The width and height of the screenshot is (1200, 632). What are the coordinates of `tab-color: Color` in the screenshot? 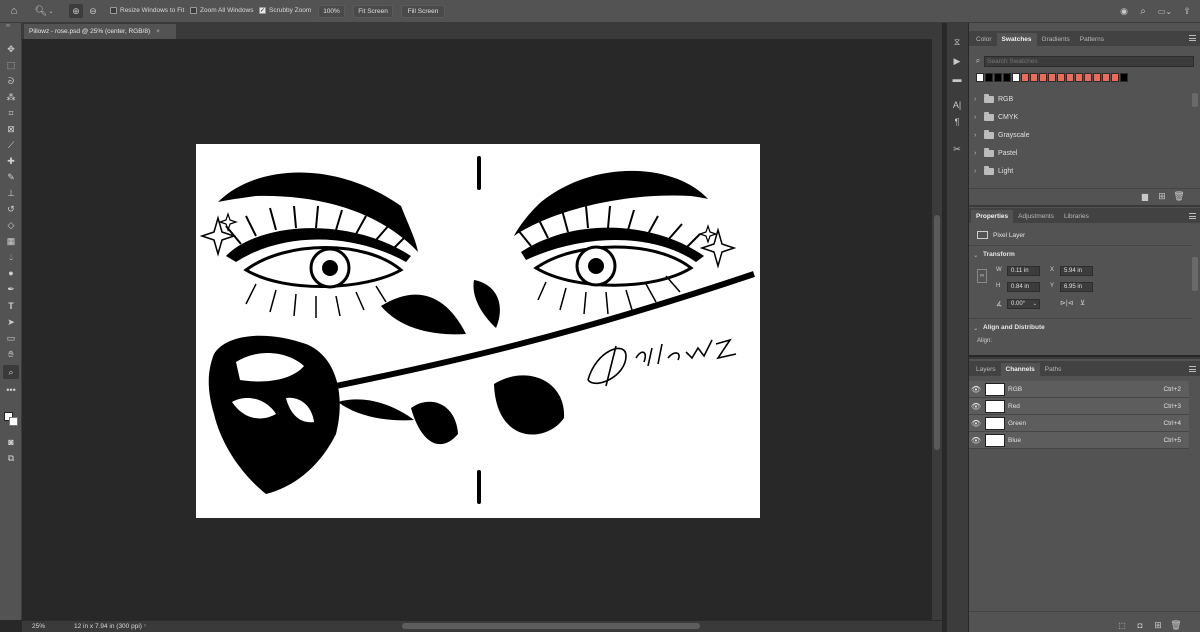 It's located at (984, 39).